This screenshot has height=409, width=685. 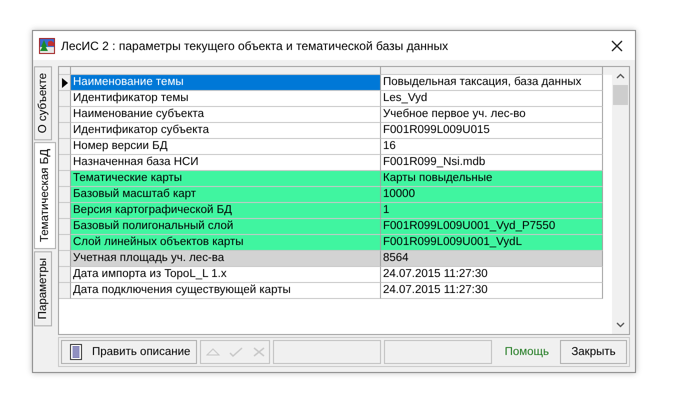 I want to click on close-icon, so click(x=617, y=46).